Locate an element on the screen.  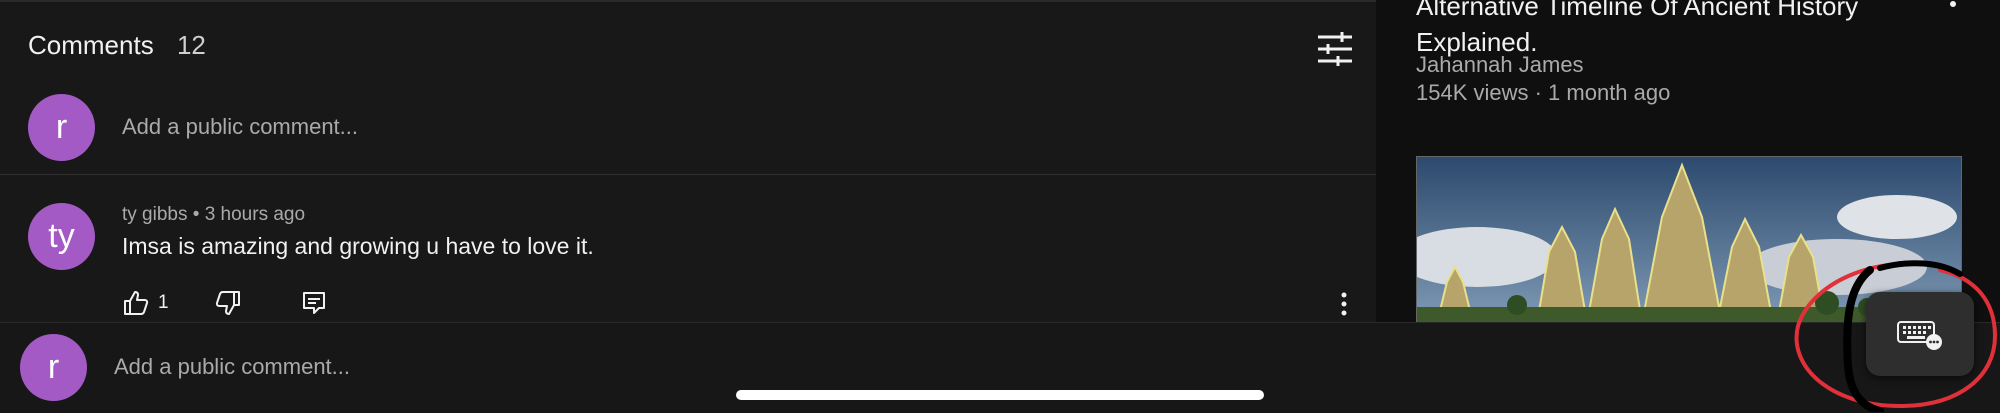
bottom-avatar-letter: r is located at coordinates (53, 367).